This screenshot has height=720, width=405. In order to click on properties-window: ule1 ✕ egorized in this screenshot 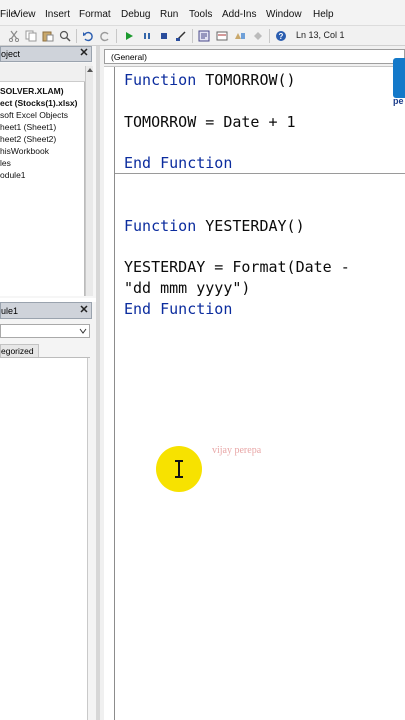, I will do `click(48, 511)`.